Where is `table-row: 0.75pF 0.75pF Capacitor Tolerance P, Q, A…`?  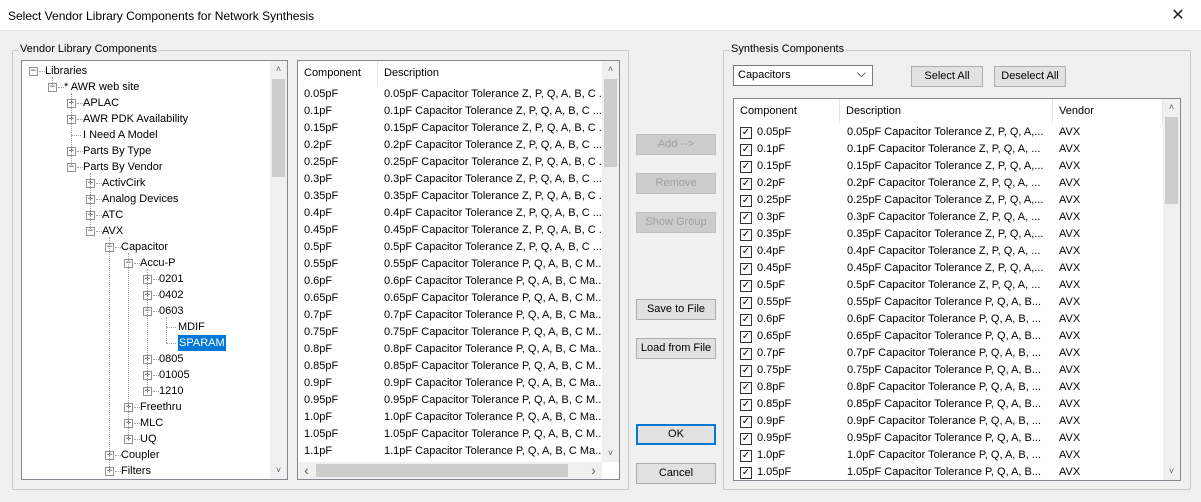 table-row: 0.75pF 0.75pF Capacitor Tolerance P, Q, A… is located at coordinates (450, 332).